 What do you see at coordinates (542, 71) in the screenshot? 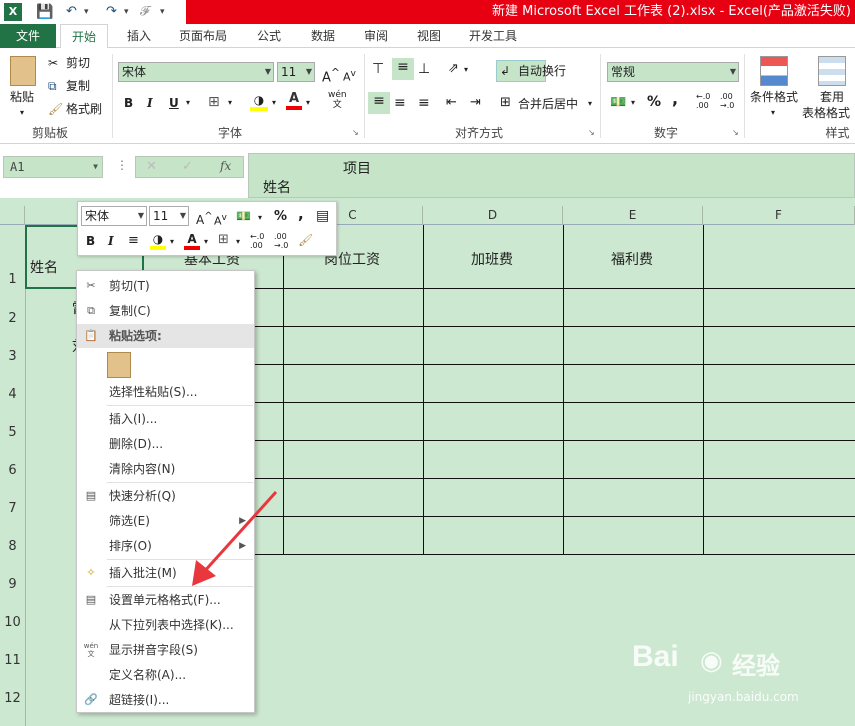
I see `wrap-text-button: 自动换行` at bounding box center [542, 71].